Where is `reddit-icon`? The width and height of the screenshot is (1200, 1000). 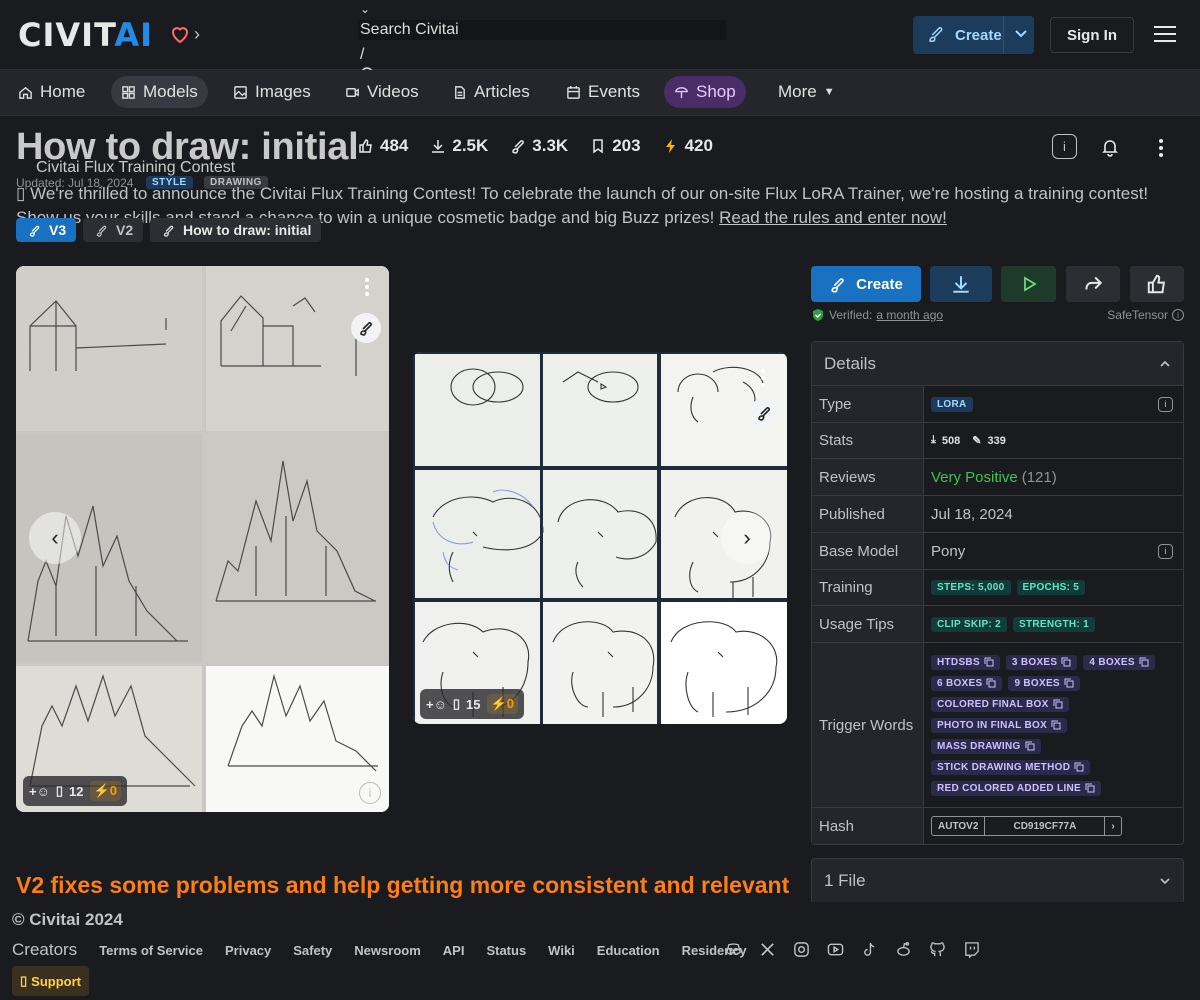
reddit-icon is located at coordinates (903, 949).